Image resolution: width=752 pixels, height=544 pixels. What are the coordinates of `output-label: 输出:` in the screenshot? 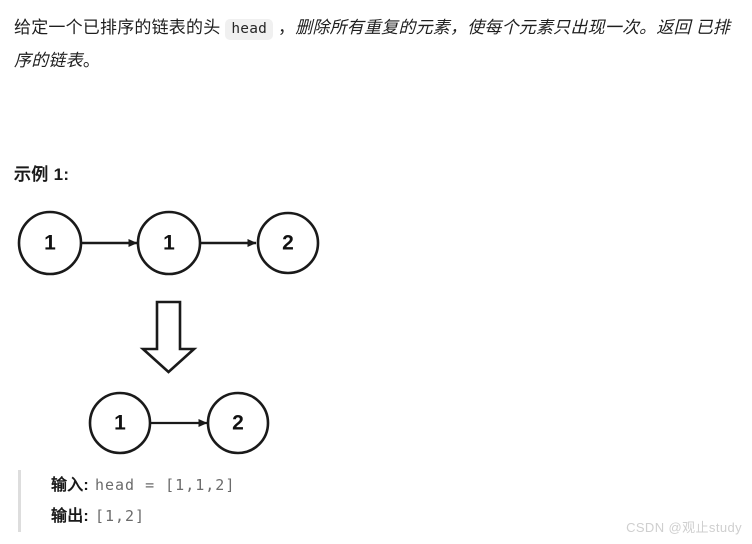 It's located at (70, 516).